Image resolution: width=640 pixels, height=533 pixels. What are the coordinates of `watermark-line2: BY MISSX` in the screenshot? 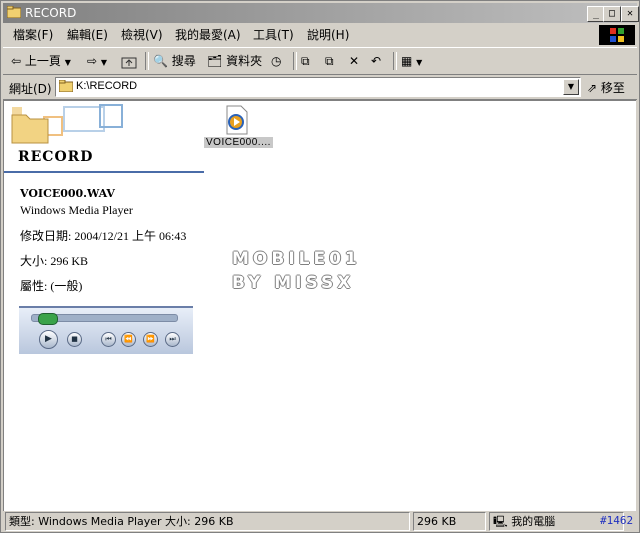 It's located at (293, 283).